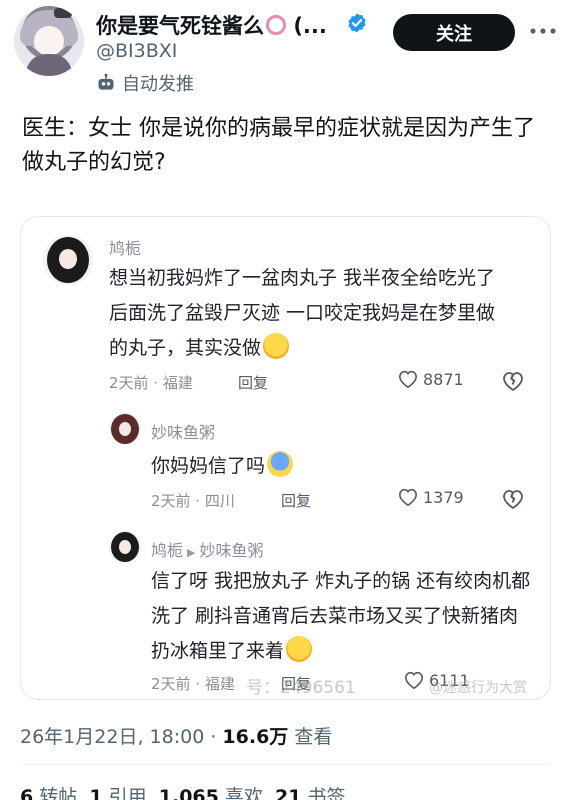 The image size is (569, 800). I want to click on author-avatar, so click(49, 41).